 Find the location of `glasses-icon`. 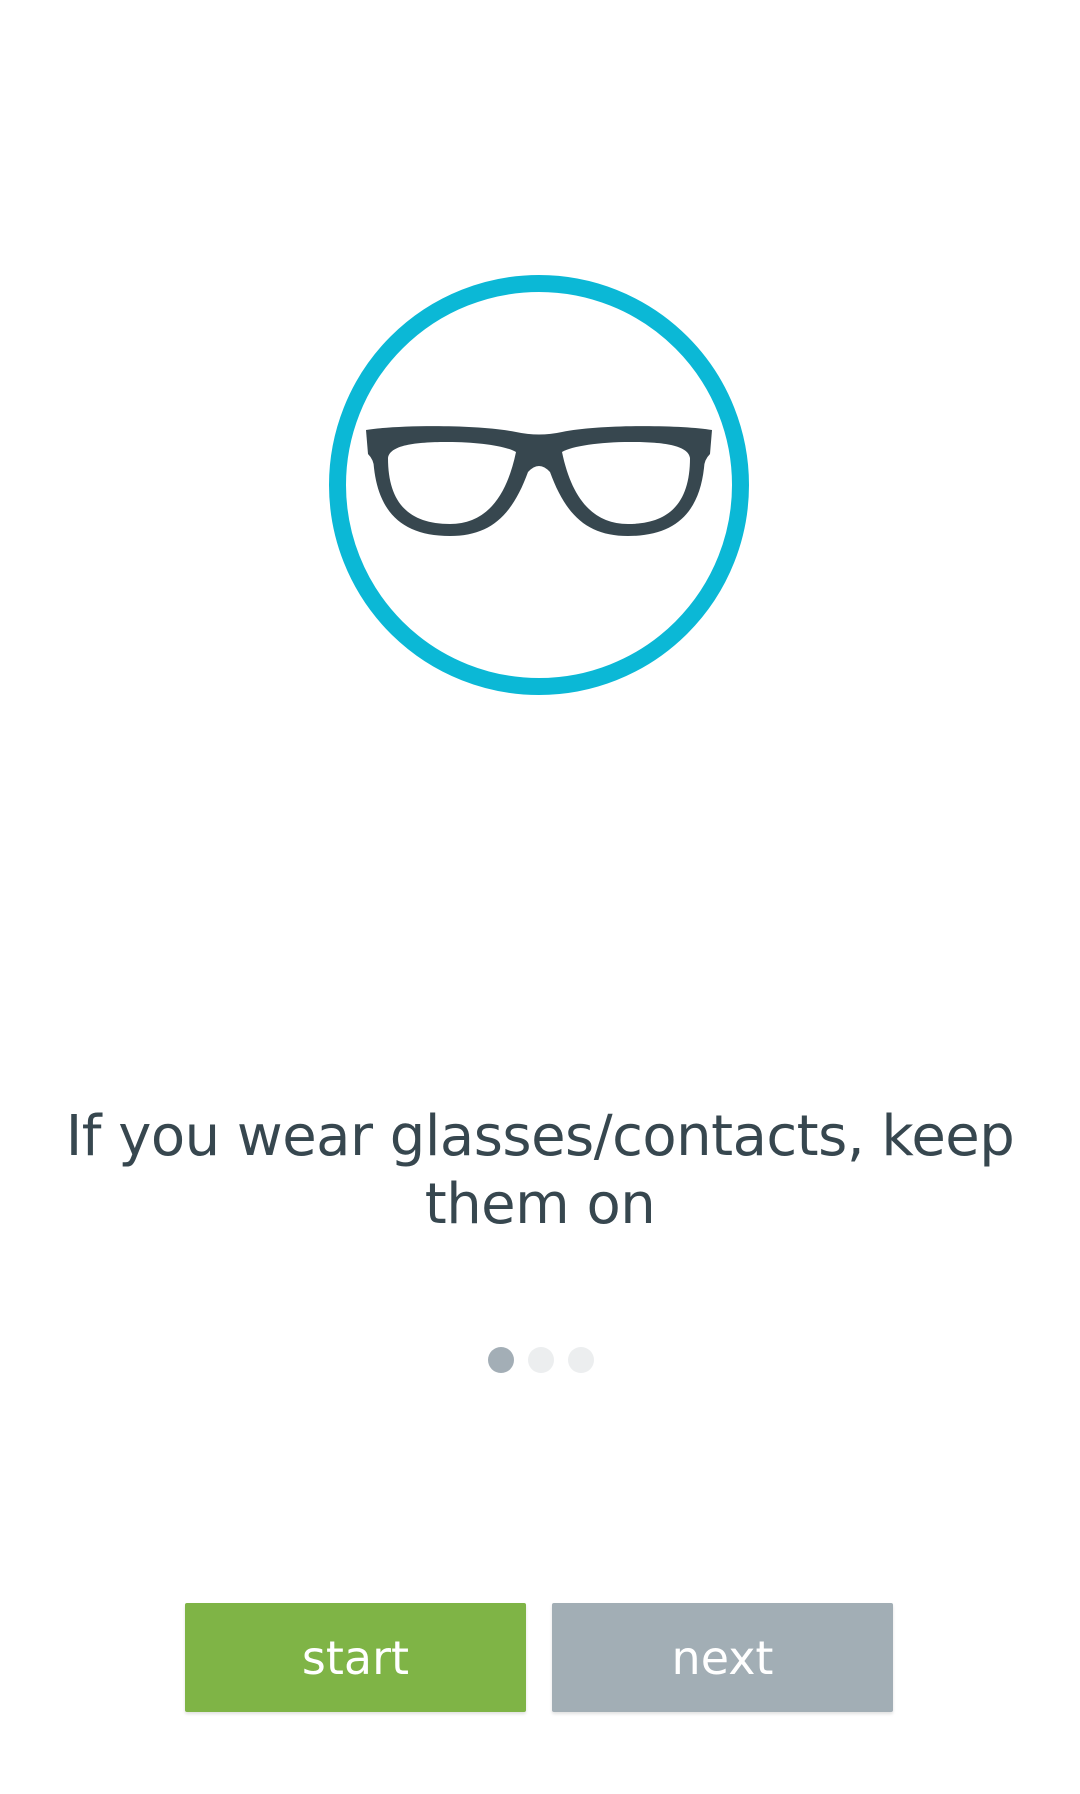

glasses-icon is located at coordinates (539, 481).